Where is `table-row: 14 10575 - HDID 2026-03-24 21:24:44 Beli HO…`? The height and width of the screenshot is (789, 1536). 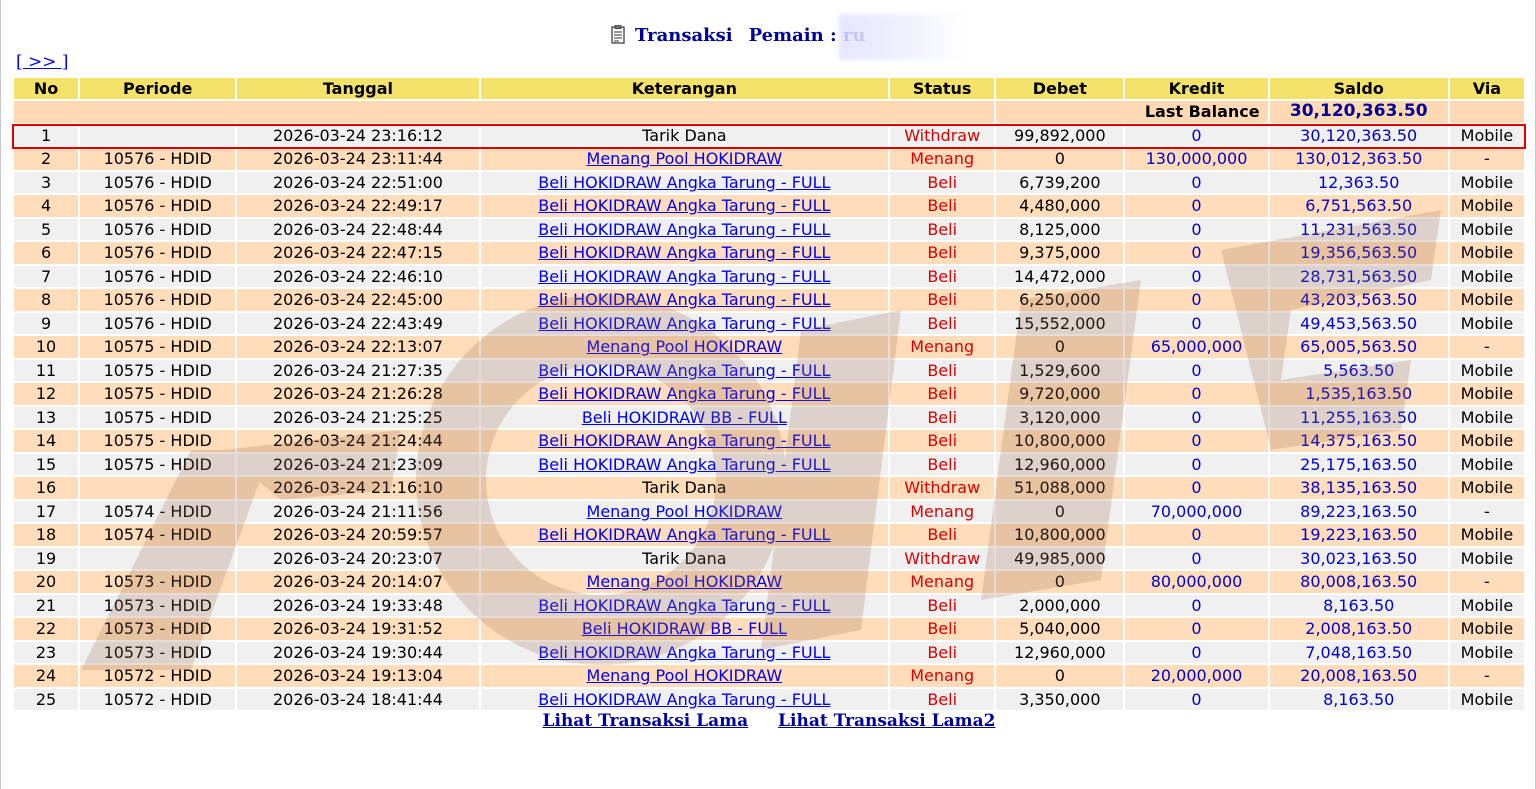
table-row: 14 10575 - HDID 2026-03-24 21:24:44 Beli HO… is located at coordinates (769, 441).